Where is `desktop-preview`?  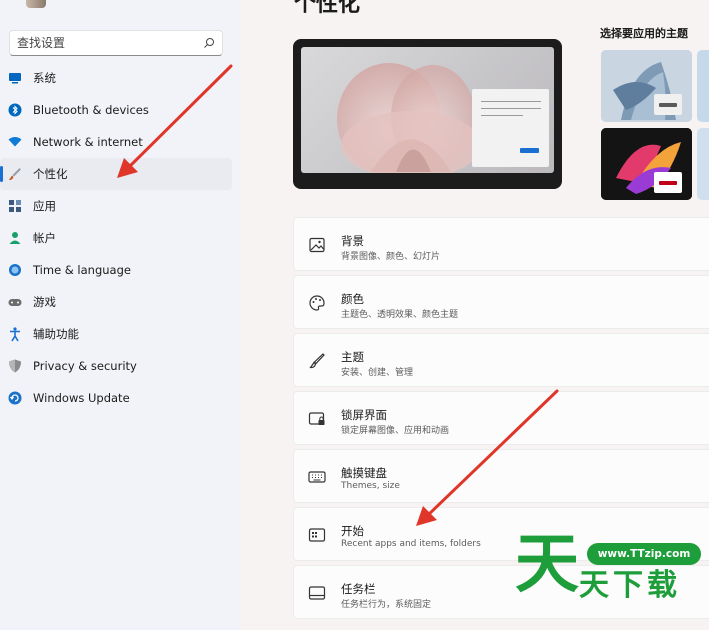 desktop-preview is located at coordinates (427, 114).